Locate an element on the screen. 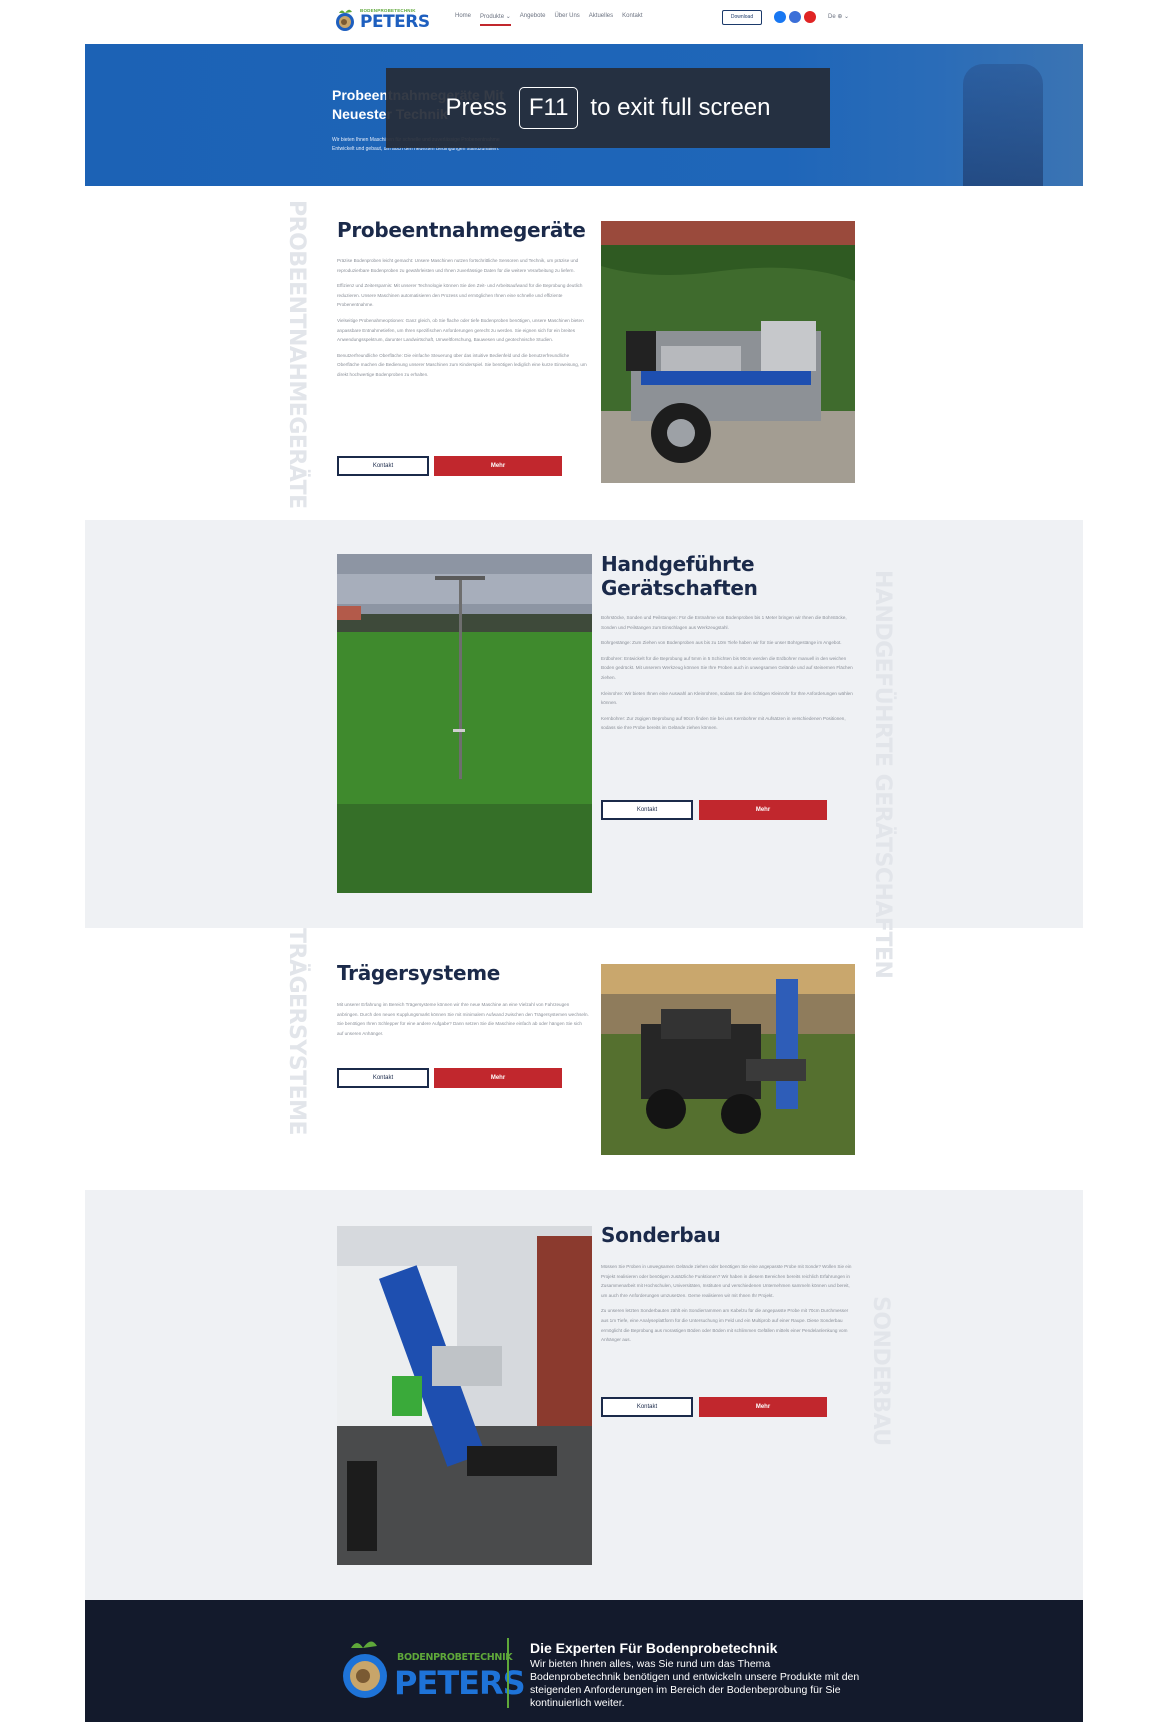 The image size is (1170, 1722). section-vertical-label-handgefuehrt: HANDGEFÜHRTE GERÄTSCHAFTEN is located at coordinates (882, 774).